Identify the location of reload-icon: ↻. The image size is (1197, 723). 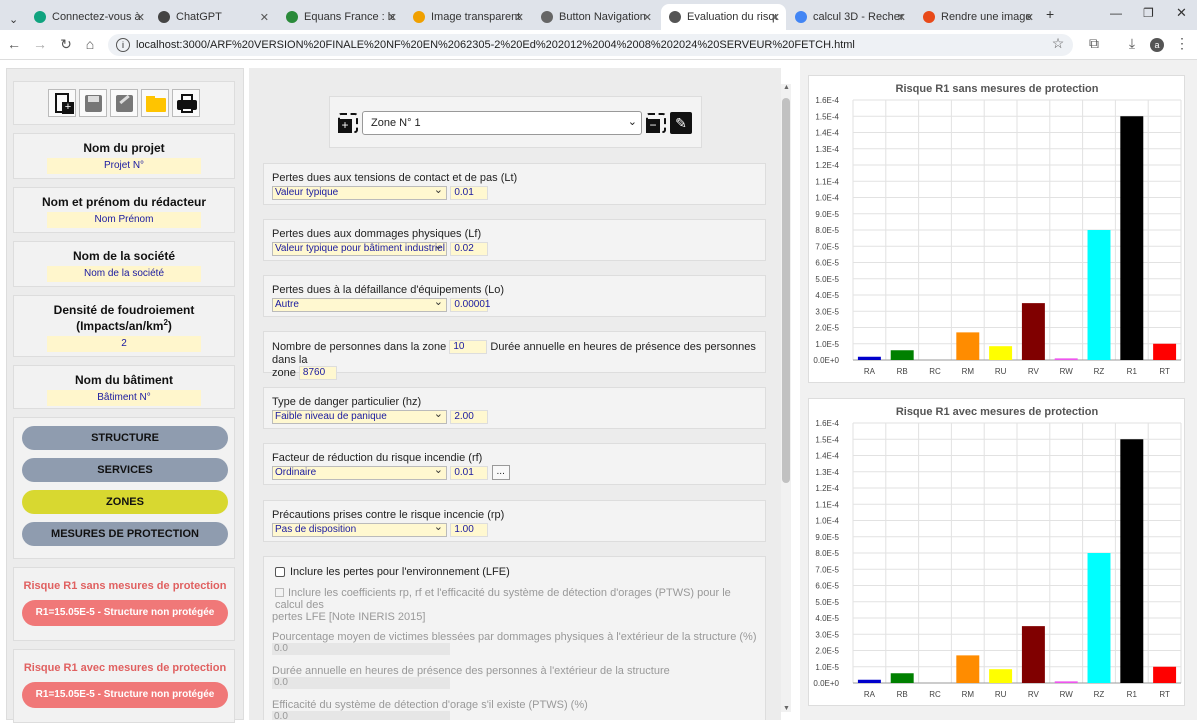
(66, 44).